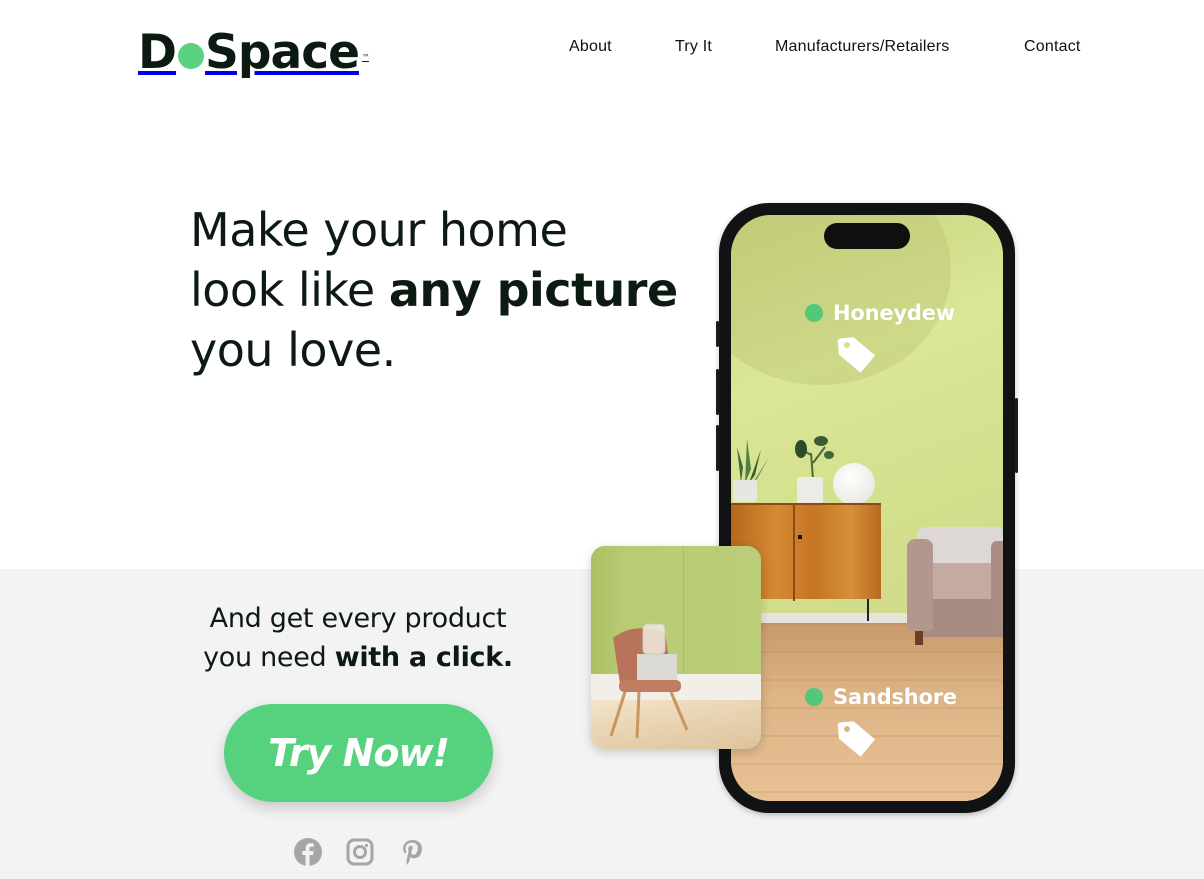  Describe the element at coordinates (293, 350) in the screenshot. I see `headline-line-3: you love.` at that location.